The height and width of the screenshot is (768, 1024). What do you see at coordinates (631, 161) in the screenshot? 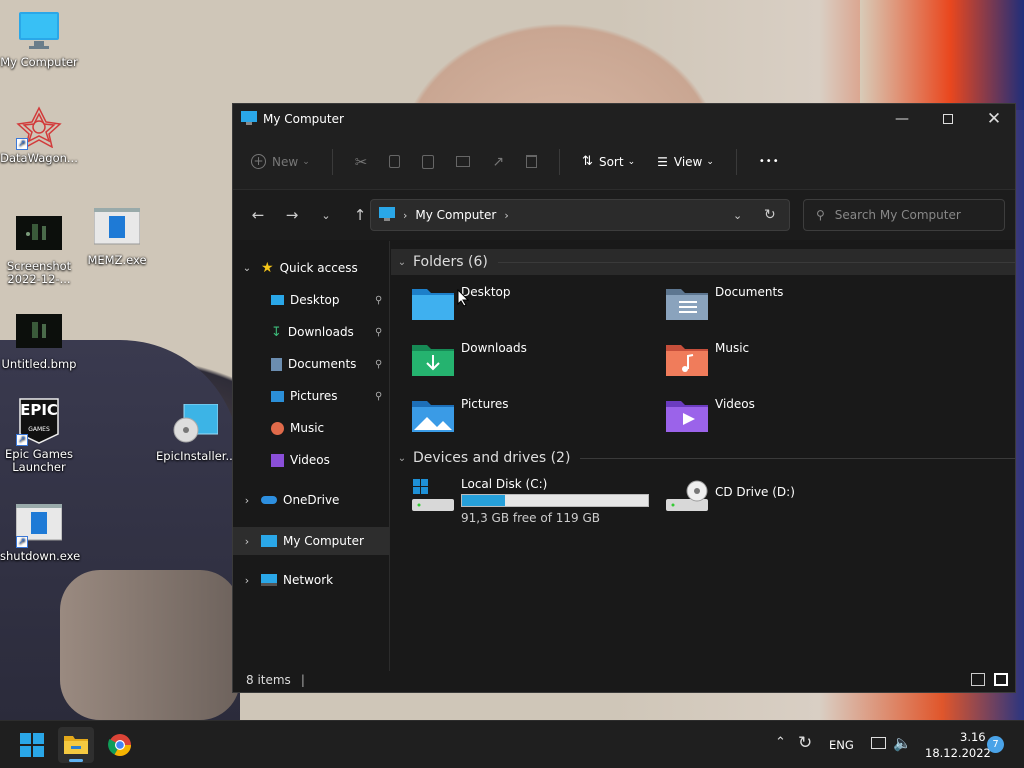
I see `chevron-down-icon: ⌄` at bounding box center [631, 161].